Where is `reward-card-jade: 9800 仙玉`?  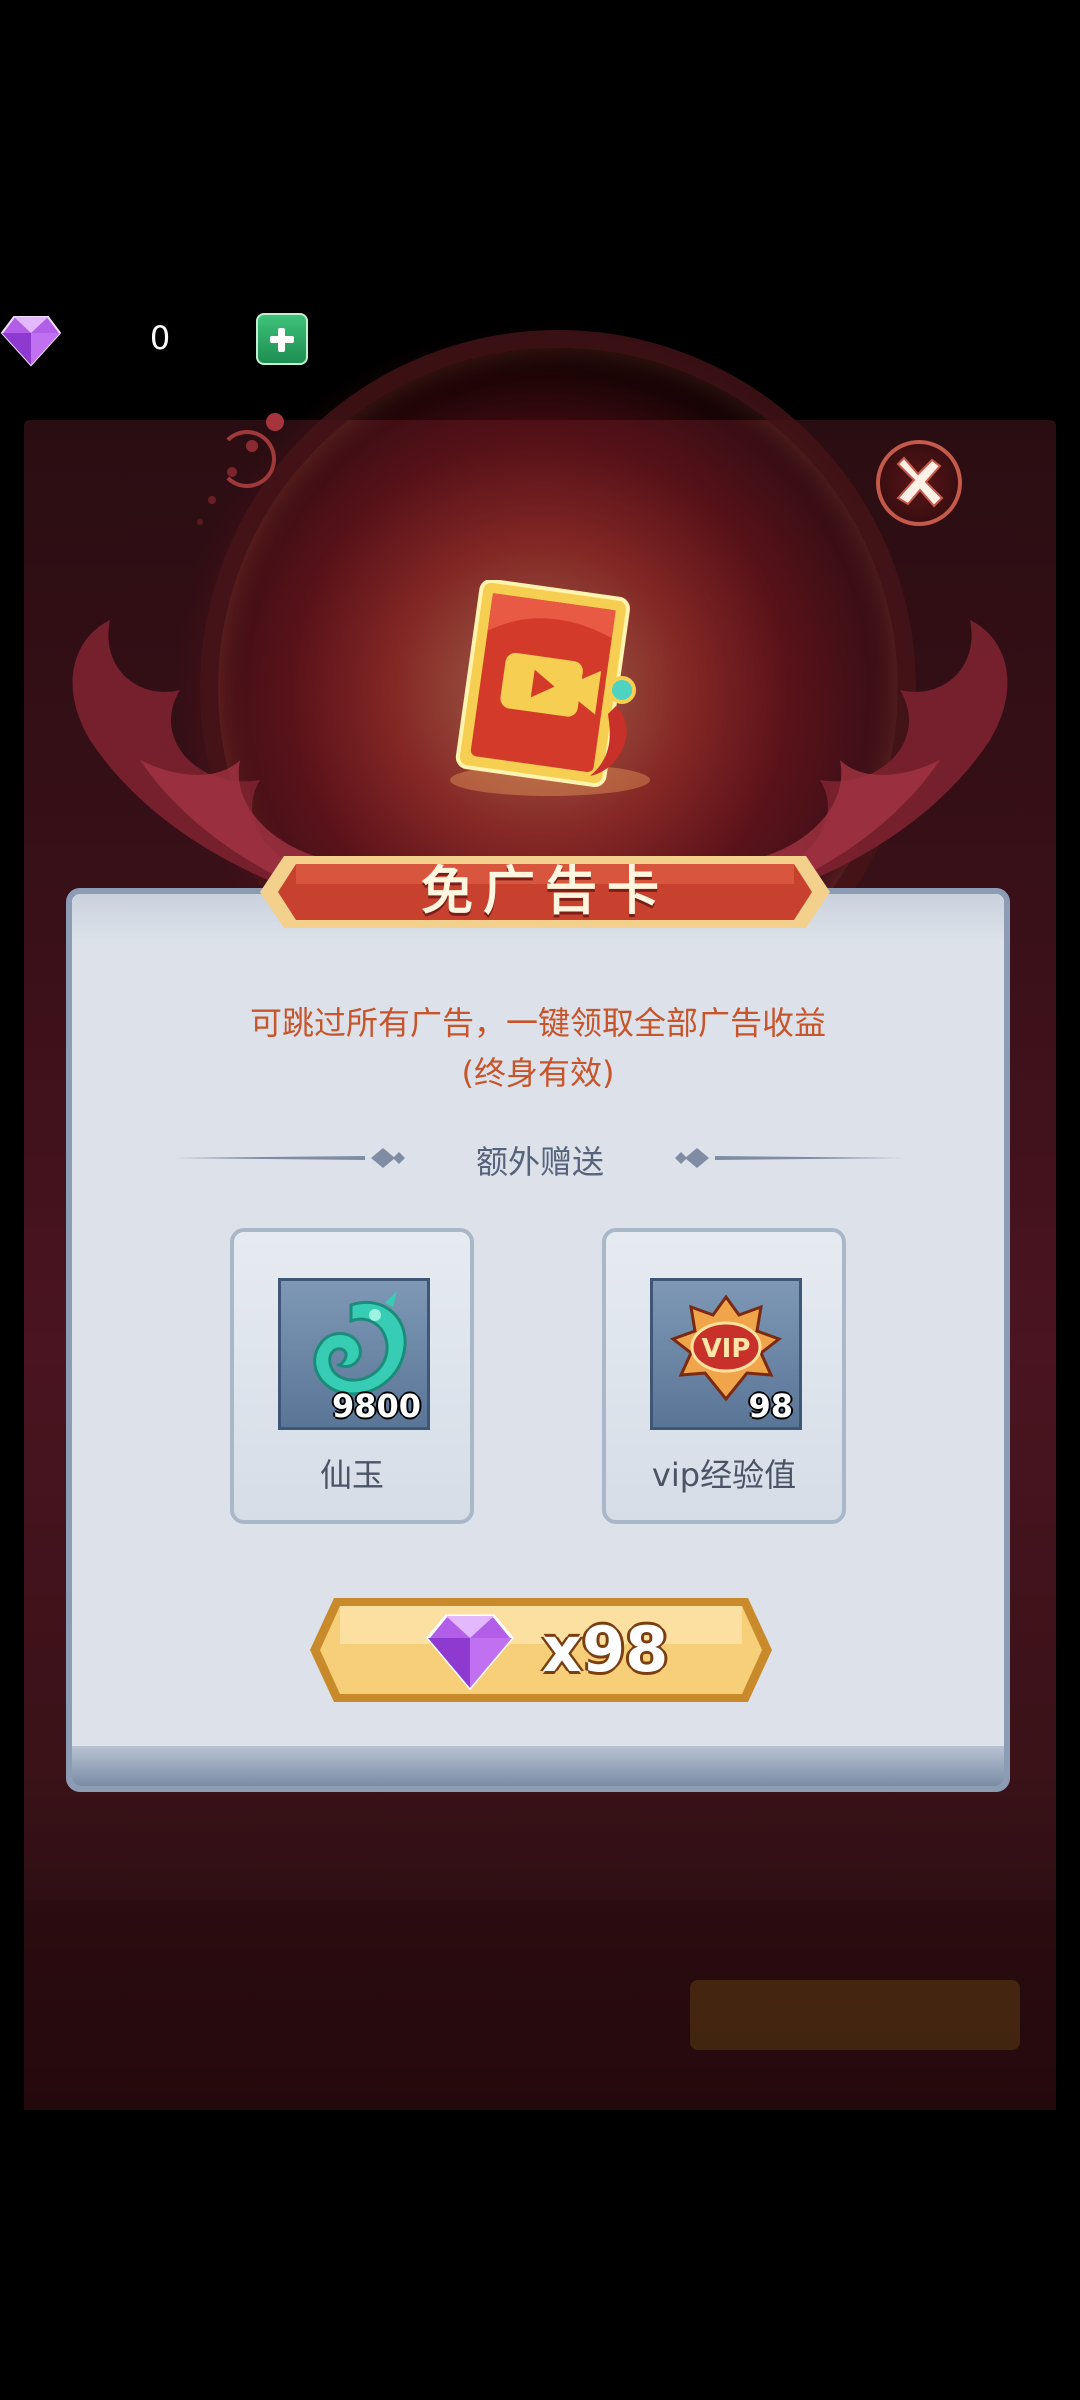 reward-card-jade: 9800 仙玉 is located at coordinates (352, 1376).